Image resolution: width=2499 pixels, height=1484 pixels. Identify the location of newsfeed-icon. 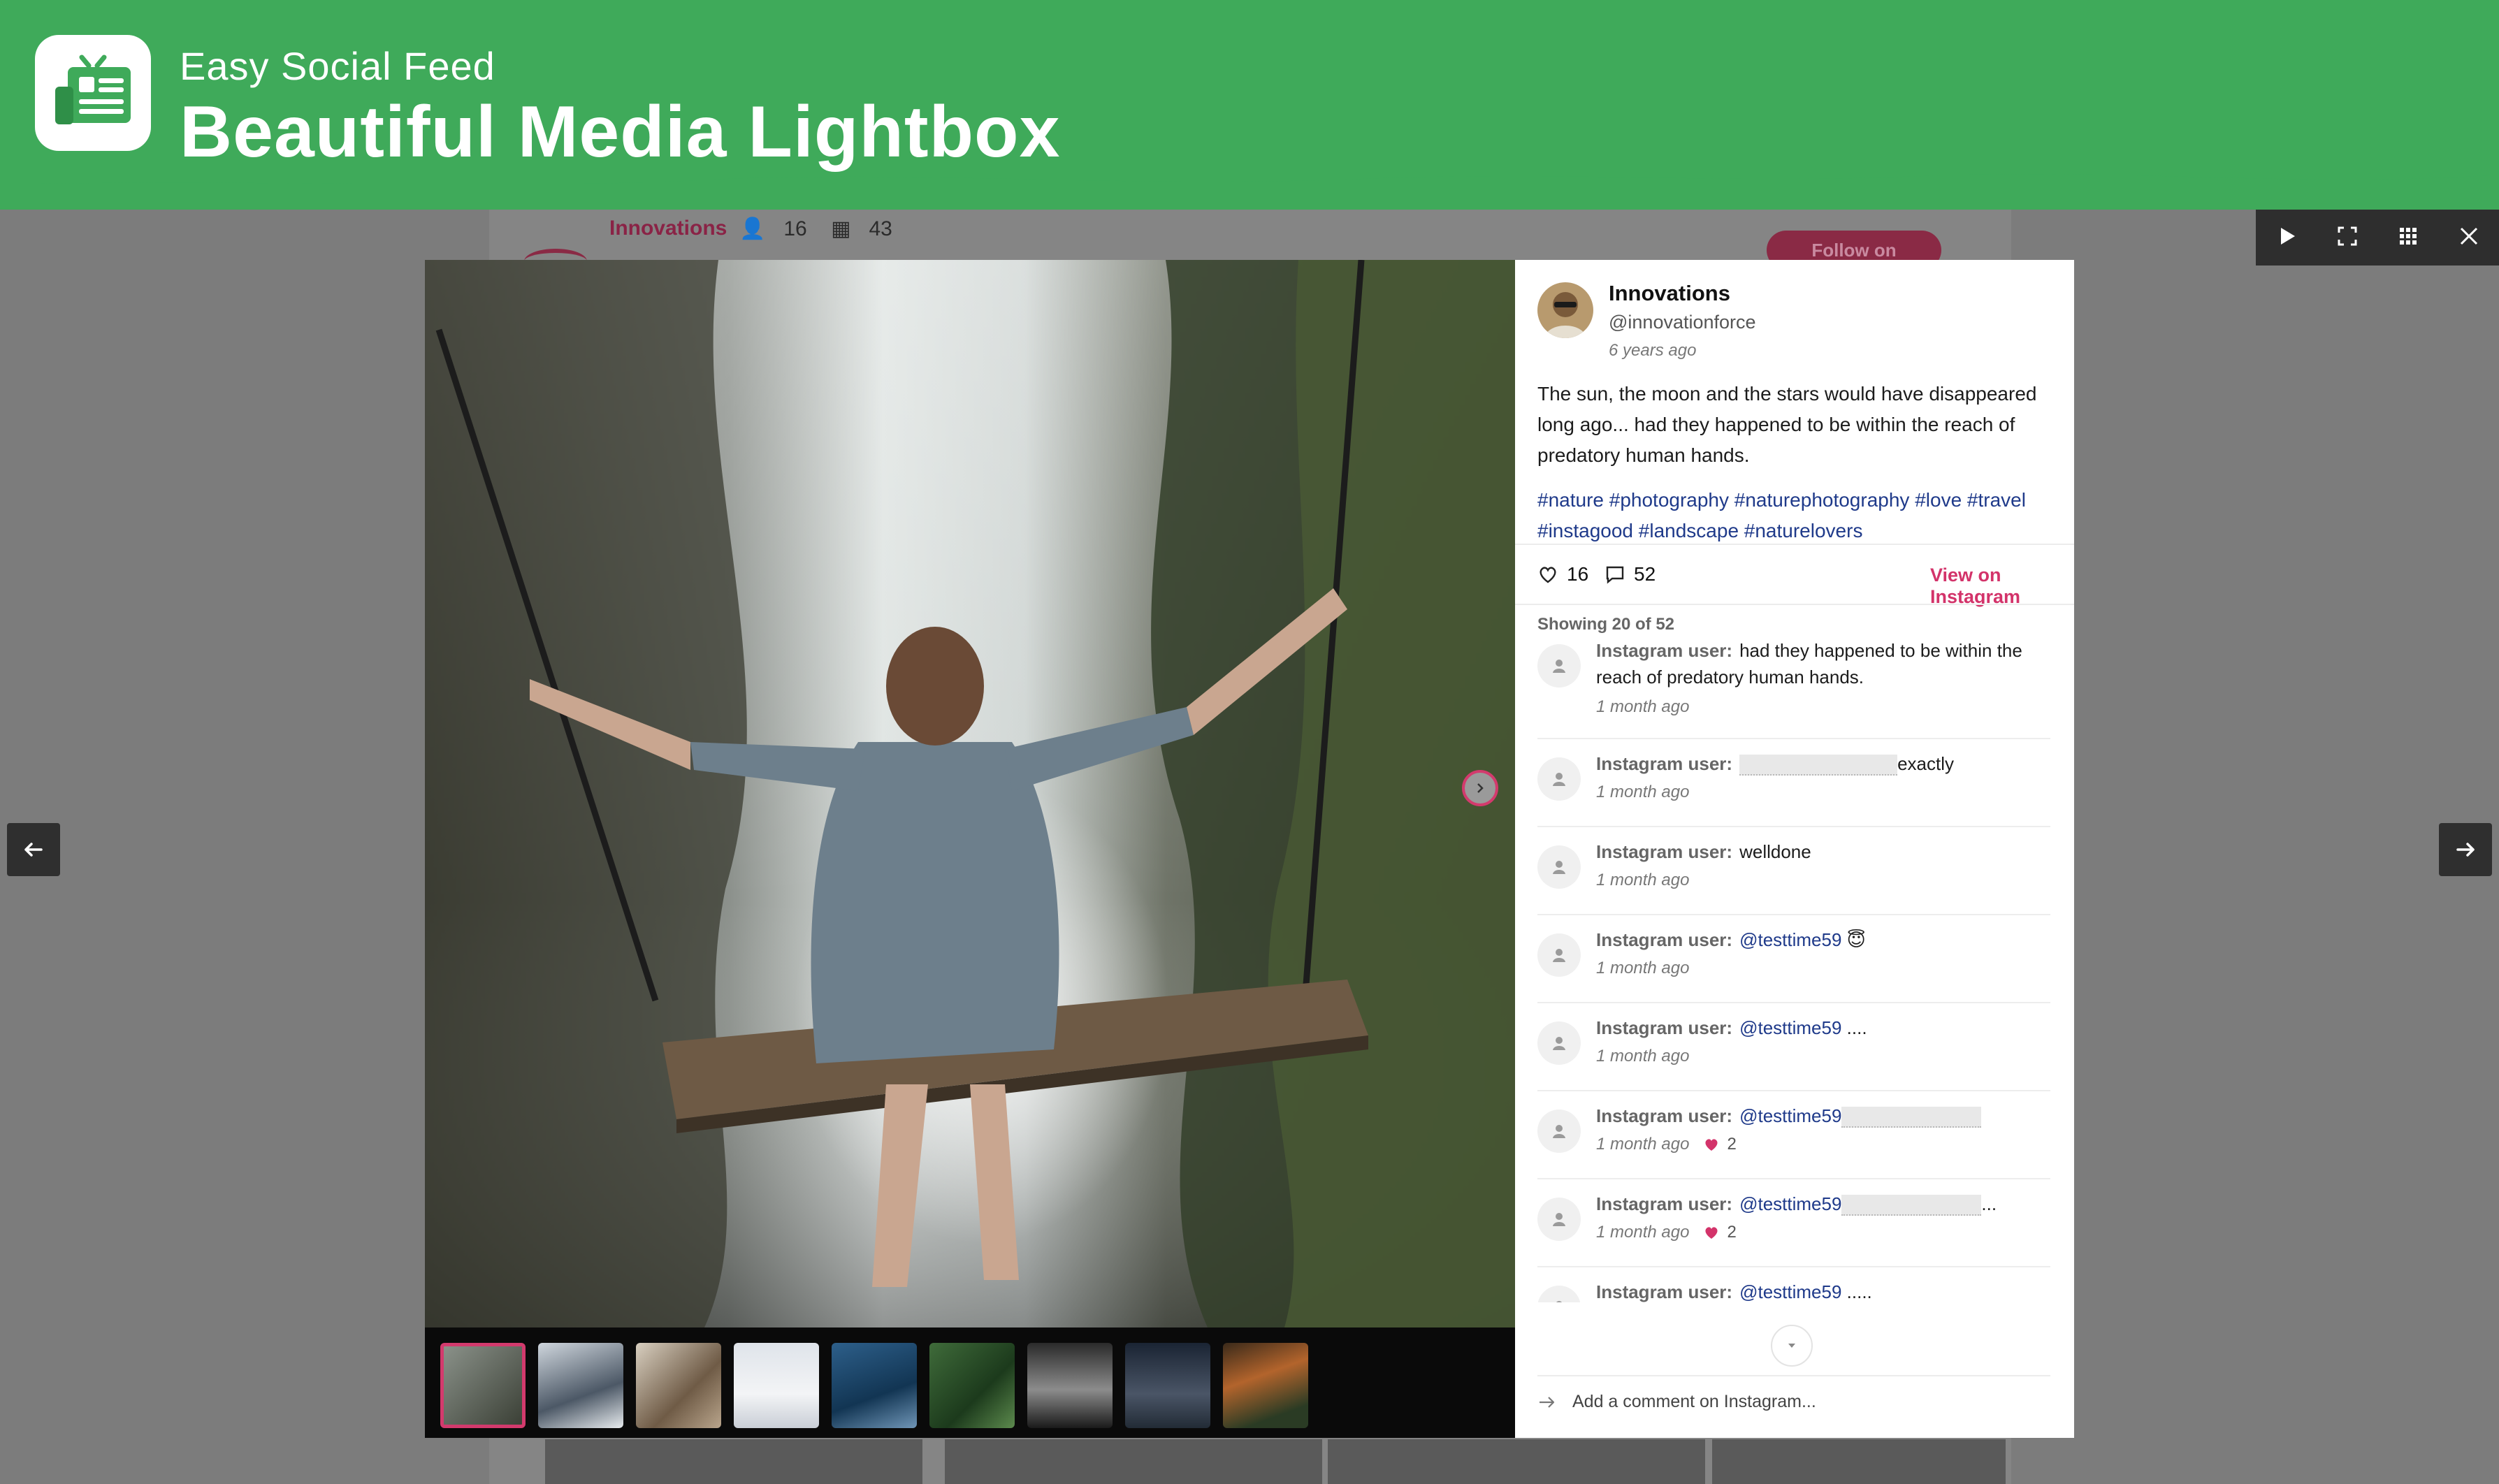
(93, 89).